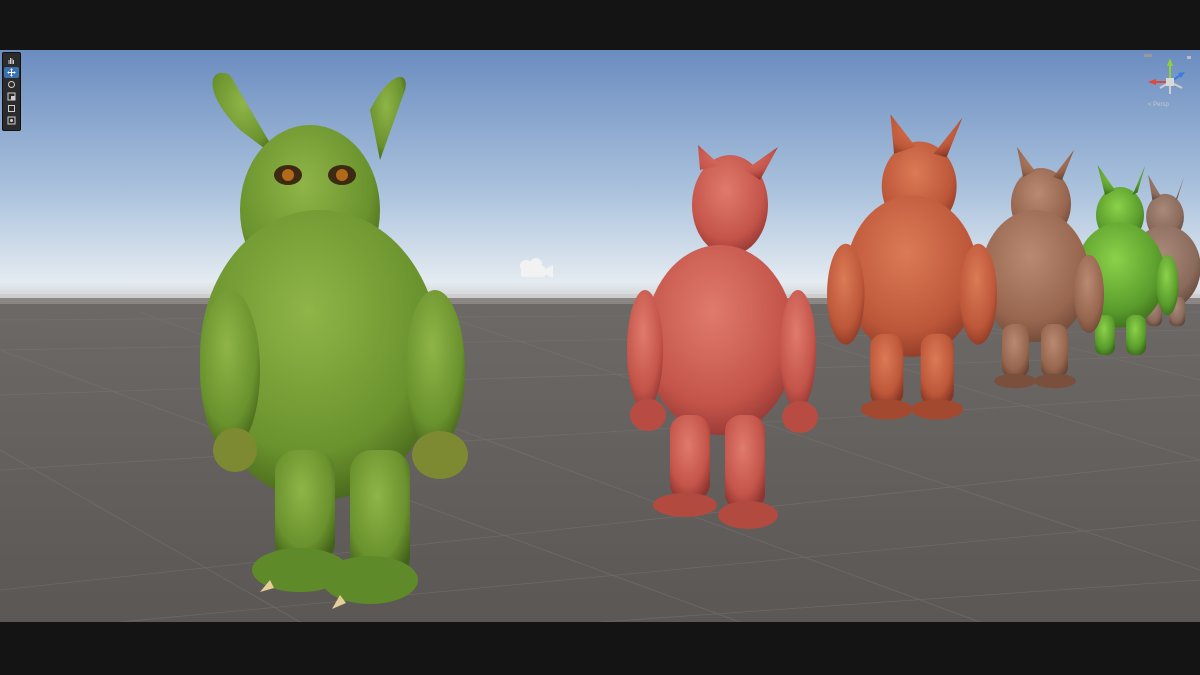 Image resolution: width=1200 pixels, height=675 pixels. What do you see at coordinates (1170, 82) in the screenshot?
I see `gizmo-center-cube` at bounding box center [1170, 82].